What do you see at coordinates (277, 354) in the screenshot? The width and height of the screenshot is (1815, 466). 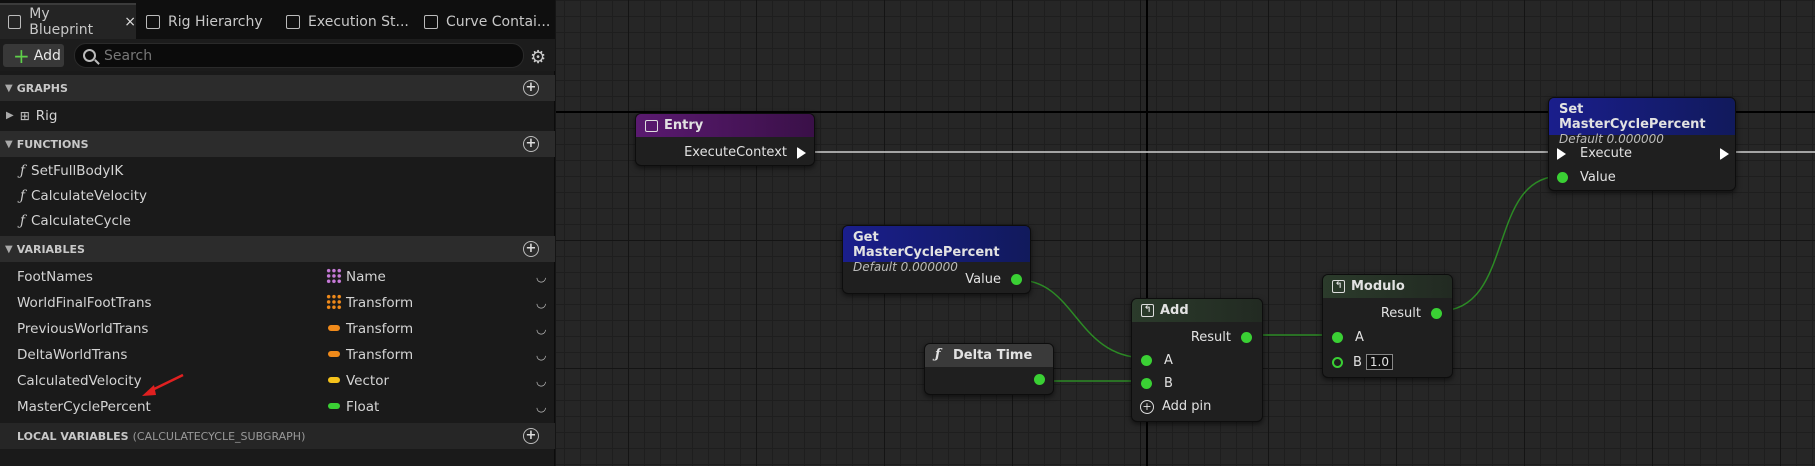 I see `variable-item: DeltaWorldTrans Transform ◡` at bounding box center [277, 354].